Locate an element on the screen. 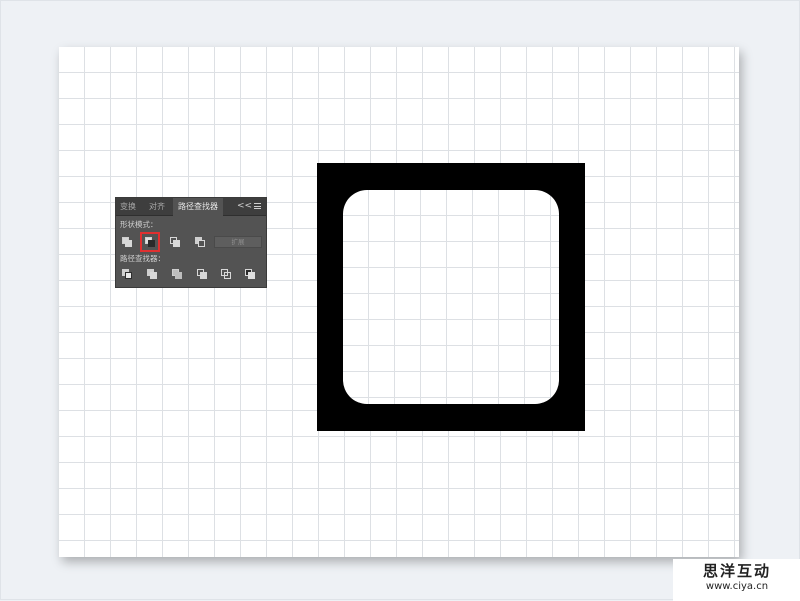  watermark-title: 思洋互动 is located at coordinates (736, 571).